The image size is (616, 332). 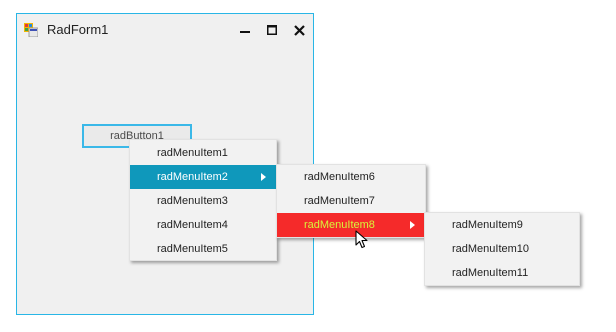 I want to click on menu-item-6: radMenuItem6, so click(x=351, y=177).